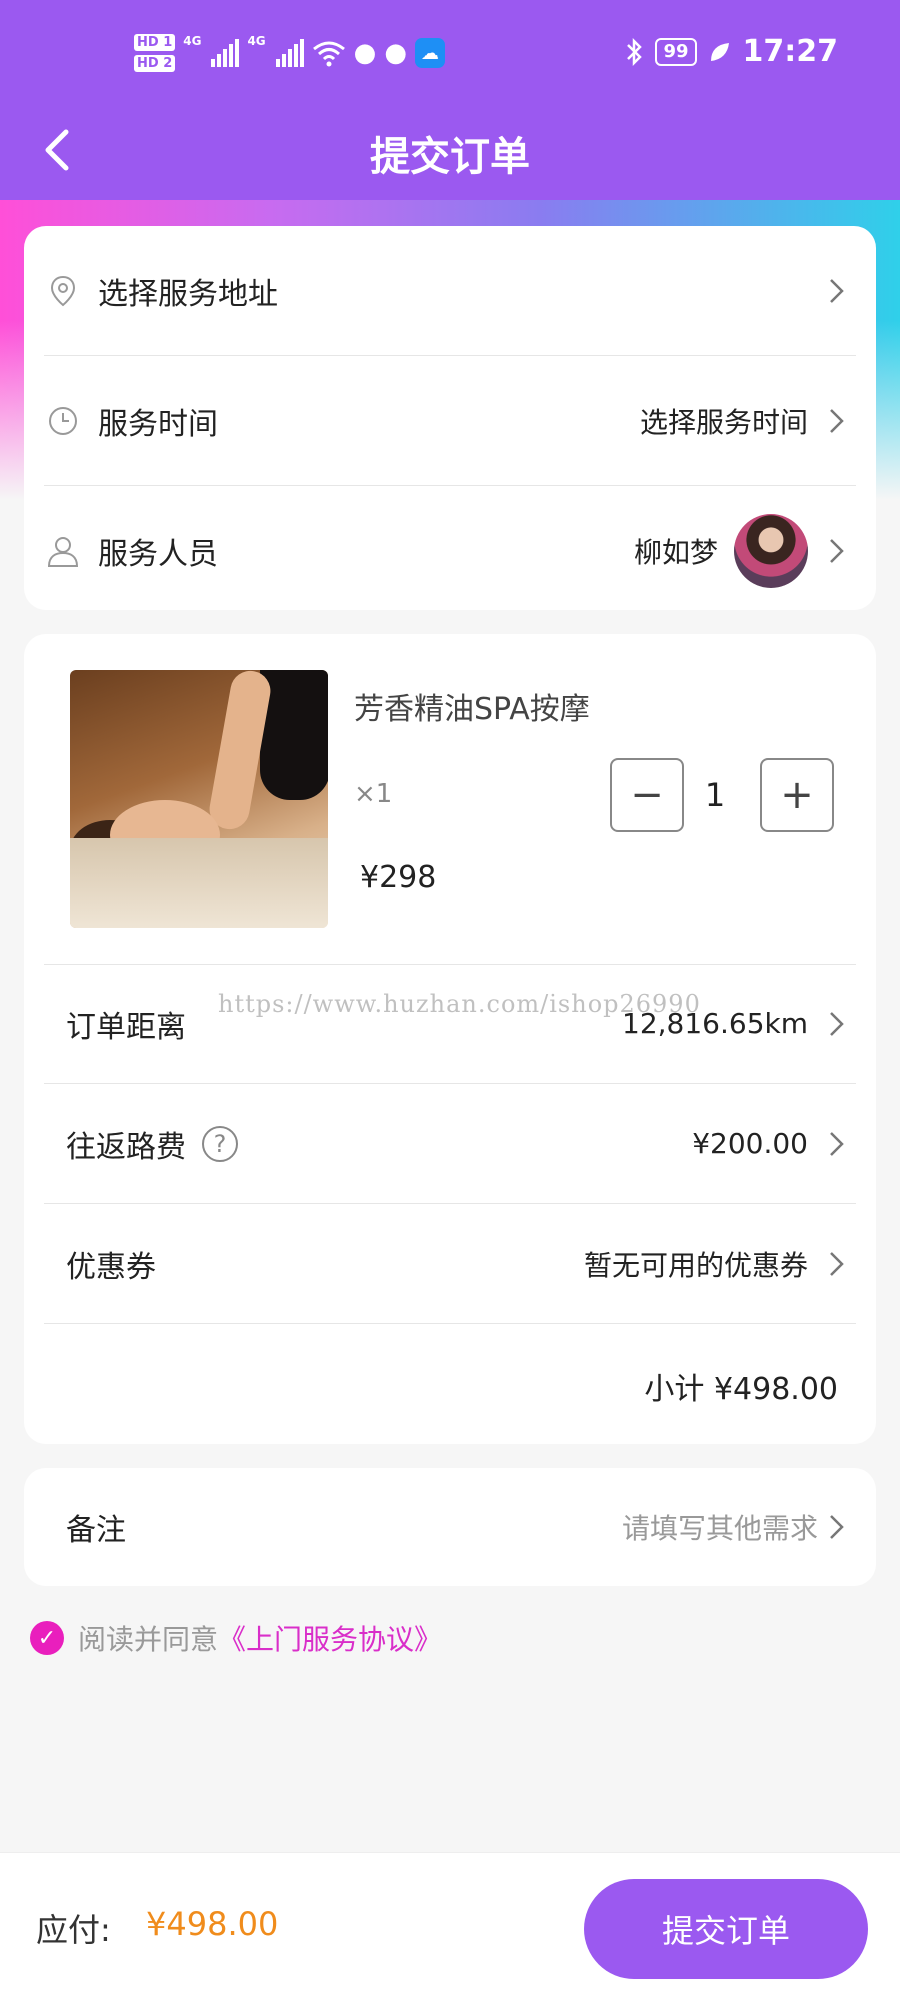 This screenshot has width=900, height=2000. Describe the element at coordinates (472, 709) in the screenshot. I see `product-name: 芳香精油SPA按摩` at that location.